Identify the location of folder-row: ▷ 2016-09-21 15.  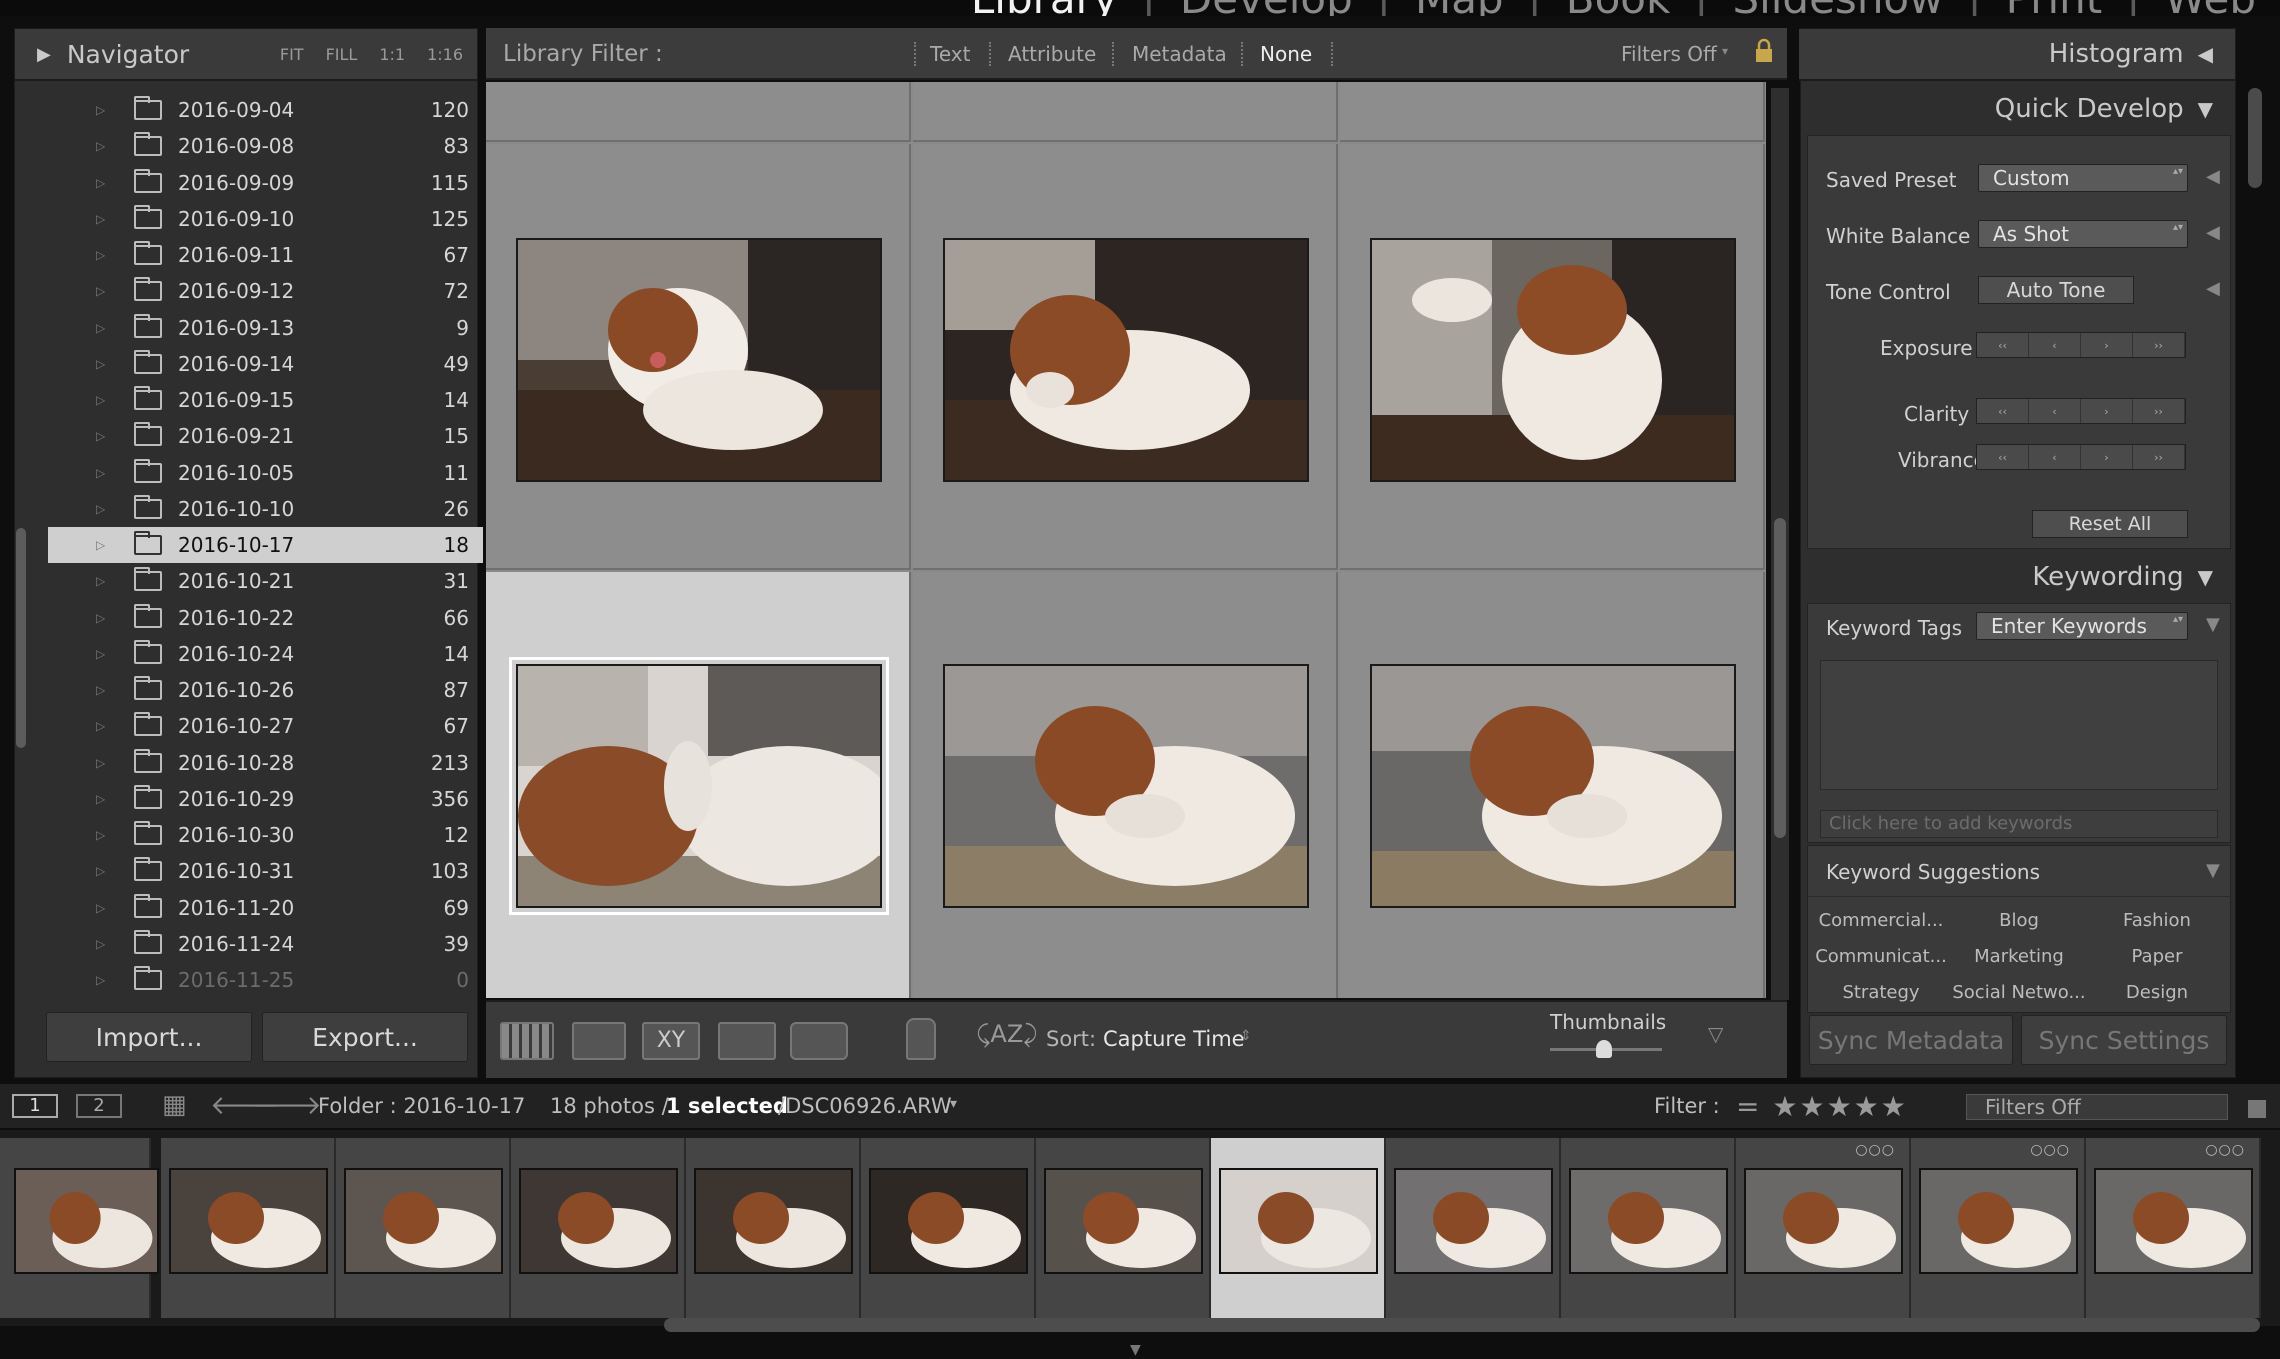
(265, 436).